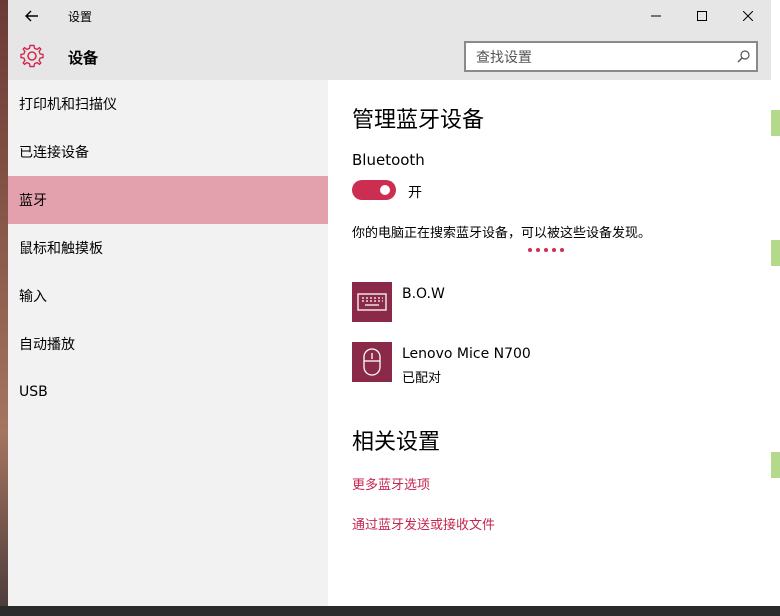 The image size is (780, 616). What do you see at coordinates (552, 303) in the screenshot?
I see `device-item: B.O.W` at bounding box center [552, 303].